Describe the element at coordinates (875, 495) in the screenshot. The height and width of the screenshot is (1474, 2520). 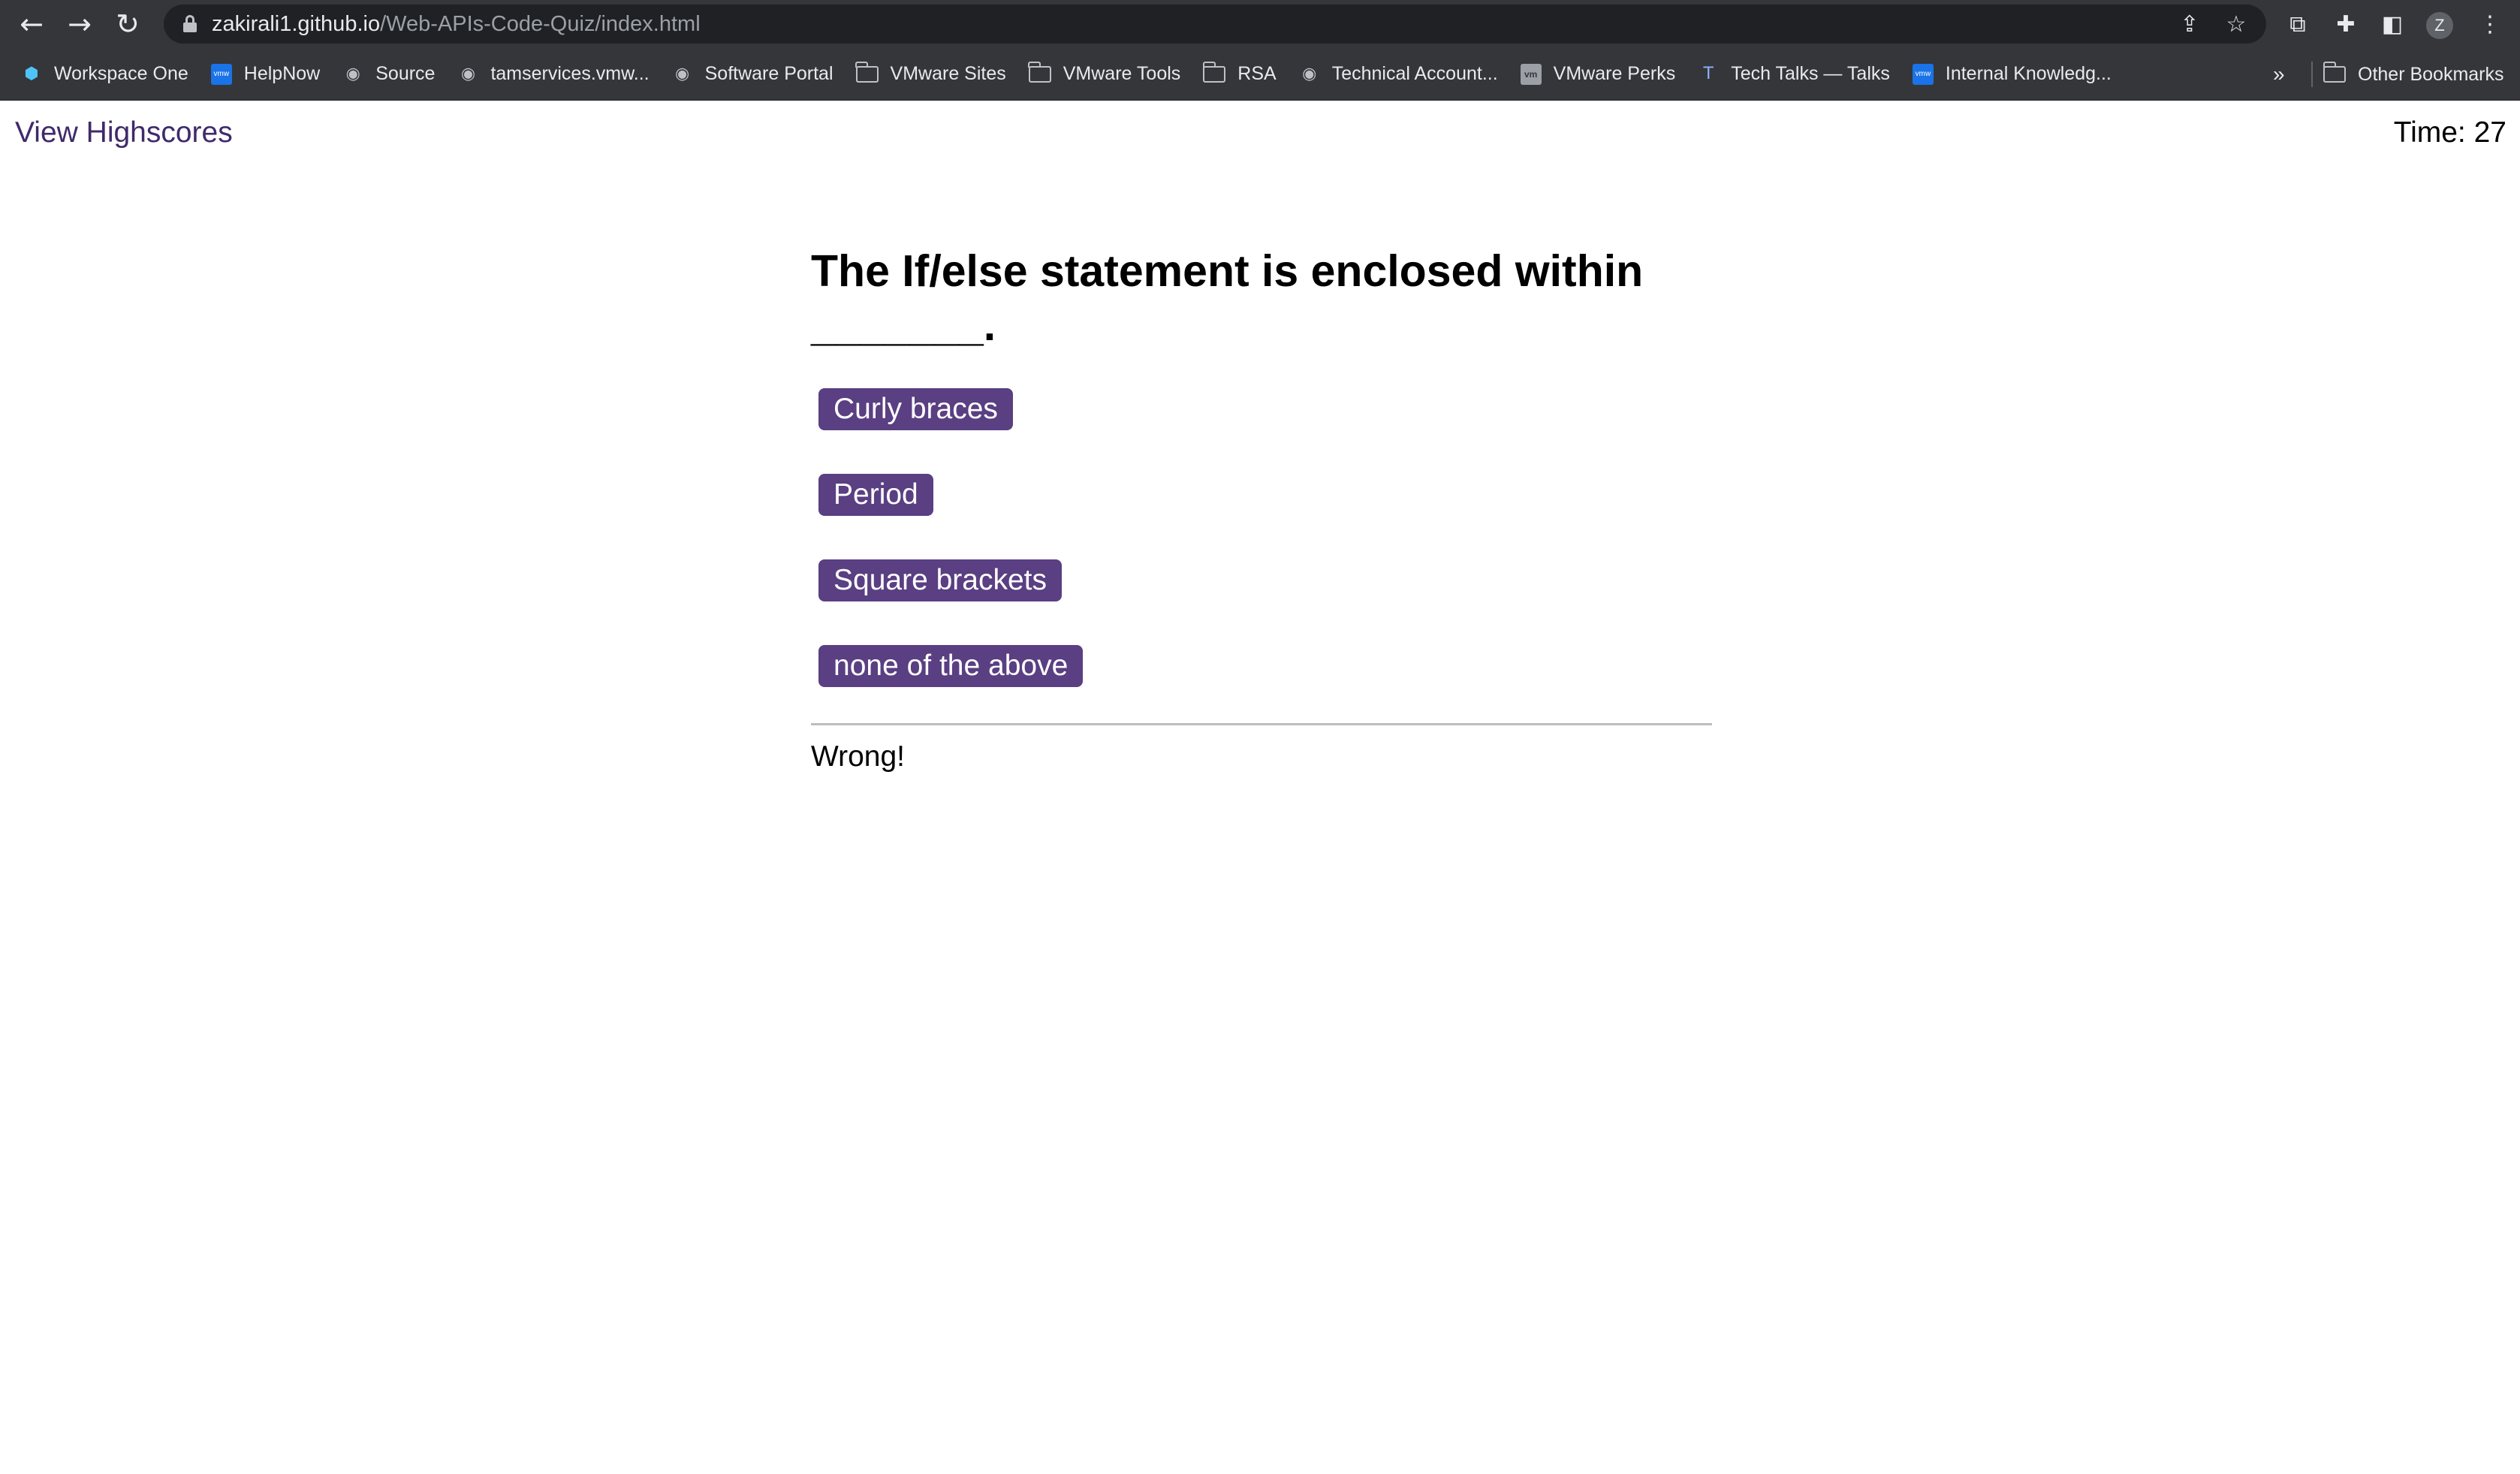
I see `answer-button: Period` at that location.